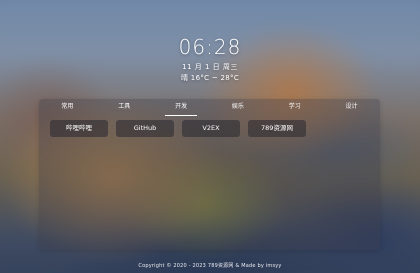  I want to click on link-grid: 哔哩哔哩 GitHub V2EX 789资源网, so click(209, 127).